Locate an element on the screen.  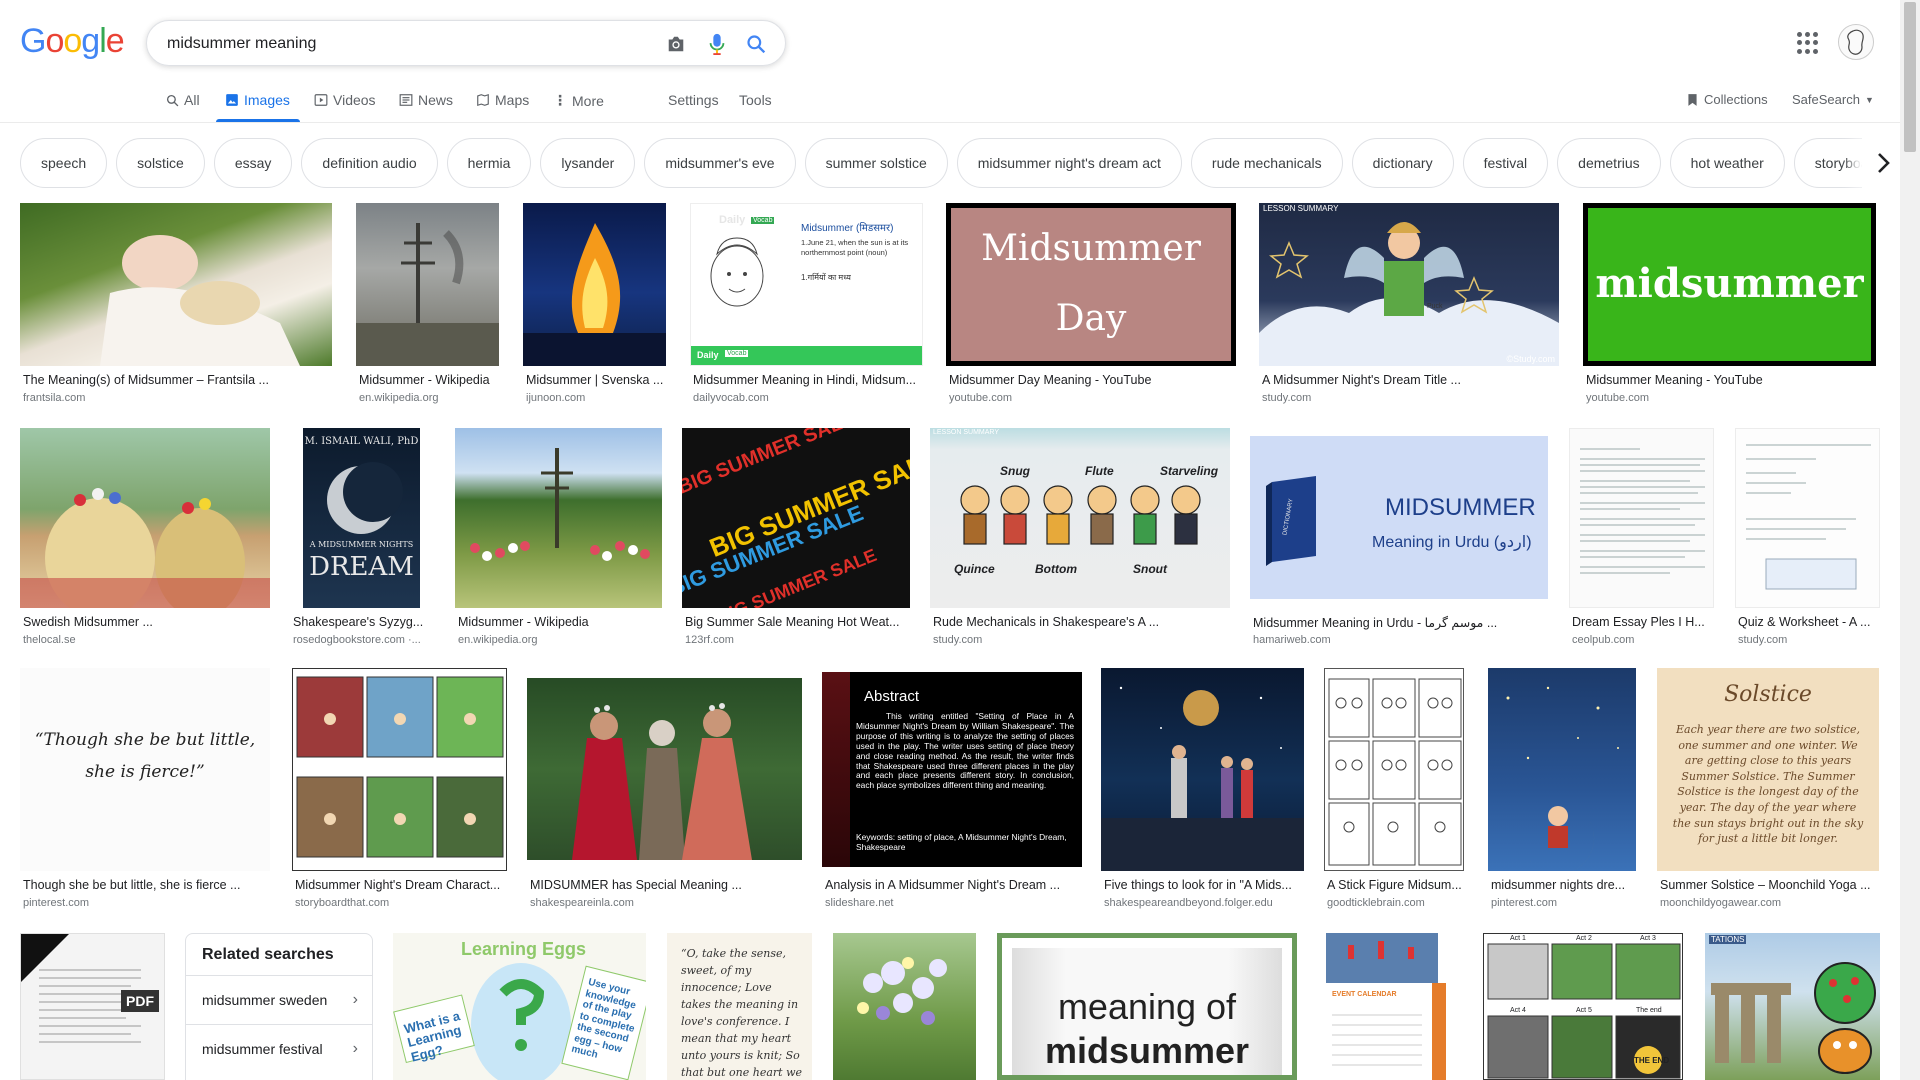
result-title: Midsummer Day Meaning - YouTube is located at coordinates (1050, 380).